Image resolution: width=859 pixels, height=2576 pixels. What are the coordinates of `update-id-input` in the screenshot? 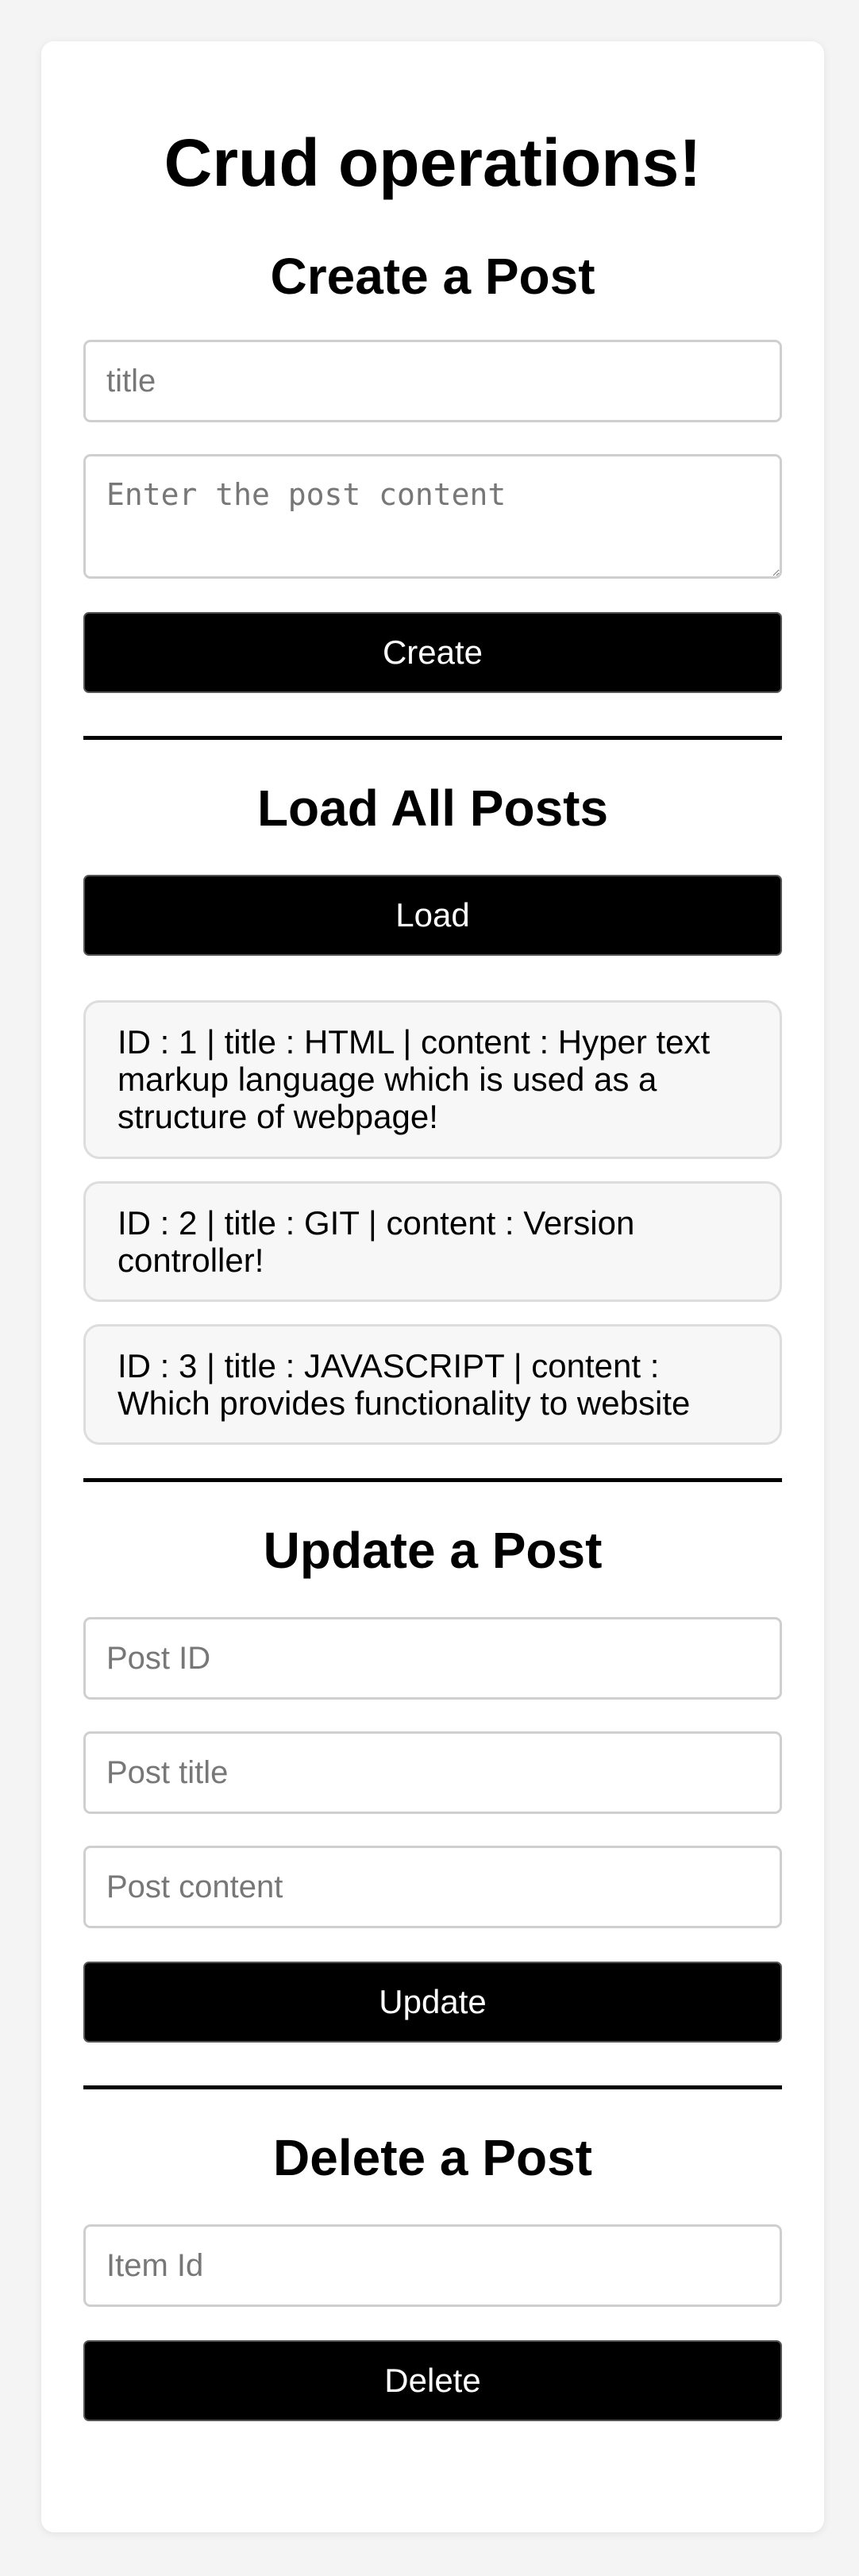 It's located at (432, 1658).